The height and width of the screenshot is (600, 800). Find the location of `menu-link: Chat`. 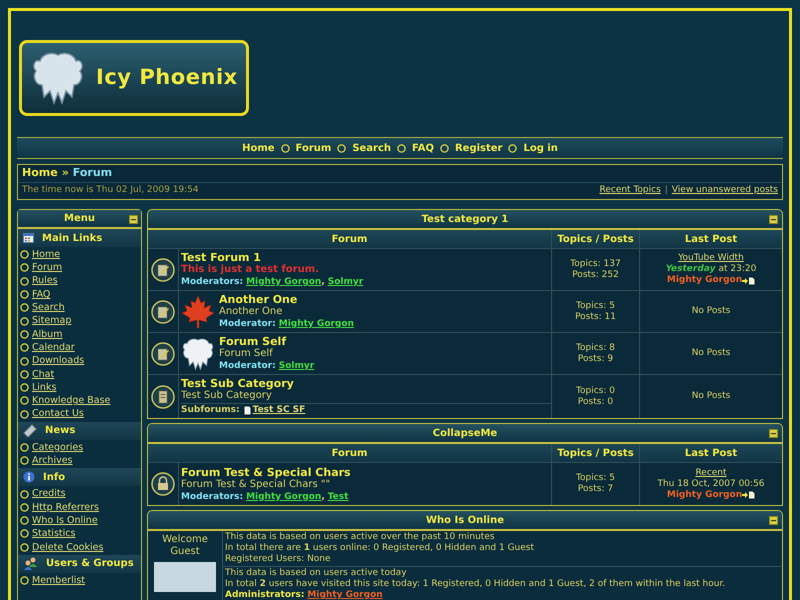

menu-link: Chat is located at coordinates (43, 375).